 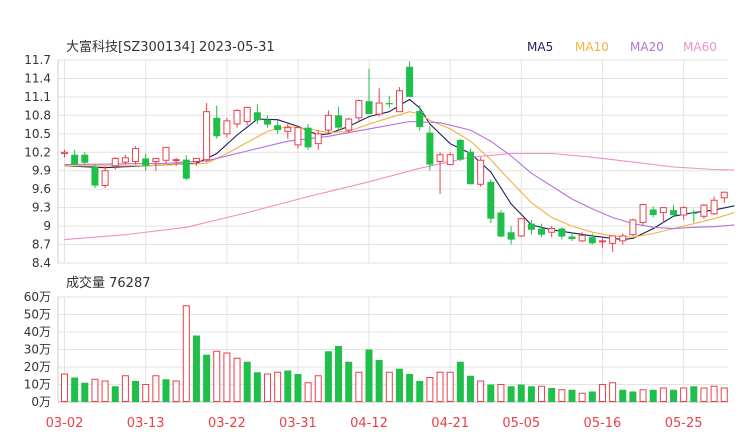 I want to click on volume-tick-label: 40万, so click(x=37, y=332).